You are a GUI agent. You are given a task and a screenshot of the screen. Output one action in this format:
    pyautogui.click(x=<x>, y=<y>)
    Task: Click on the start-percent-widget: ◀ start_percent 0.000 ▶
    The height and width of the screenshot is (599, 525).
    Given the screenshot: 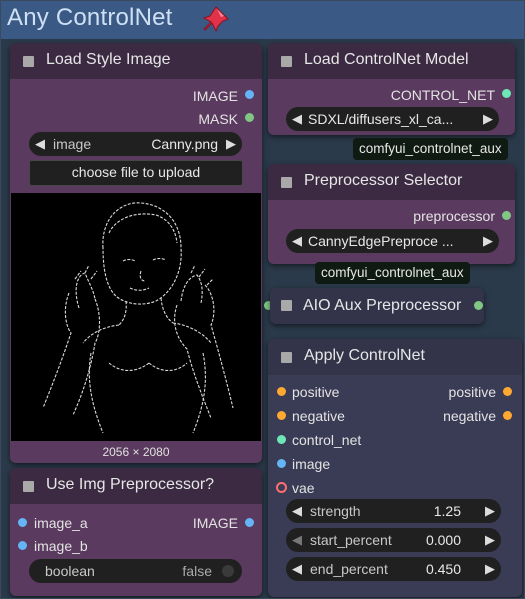 What is the action you would take?
    pyautogui.click(x=393, y=540)
    